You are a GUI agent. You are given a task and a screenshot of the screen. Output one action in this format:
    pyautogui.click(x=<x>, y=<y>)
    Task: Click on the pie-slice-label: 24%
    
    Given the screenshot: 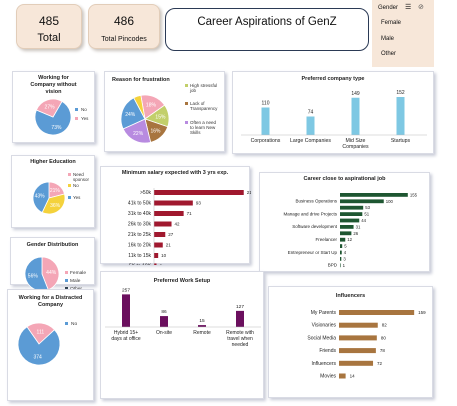 What is the action you would take?
    pyautogui.click(x=130, y=115)
    